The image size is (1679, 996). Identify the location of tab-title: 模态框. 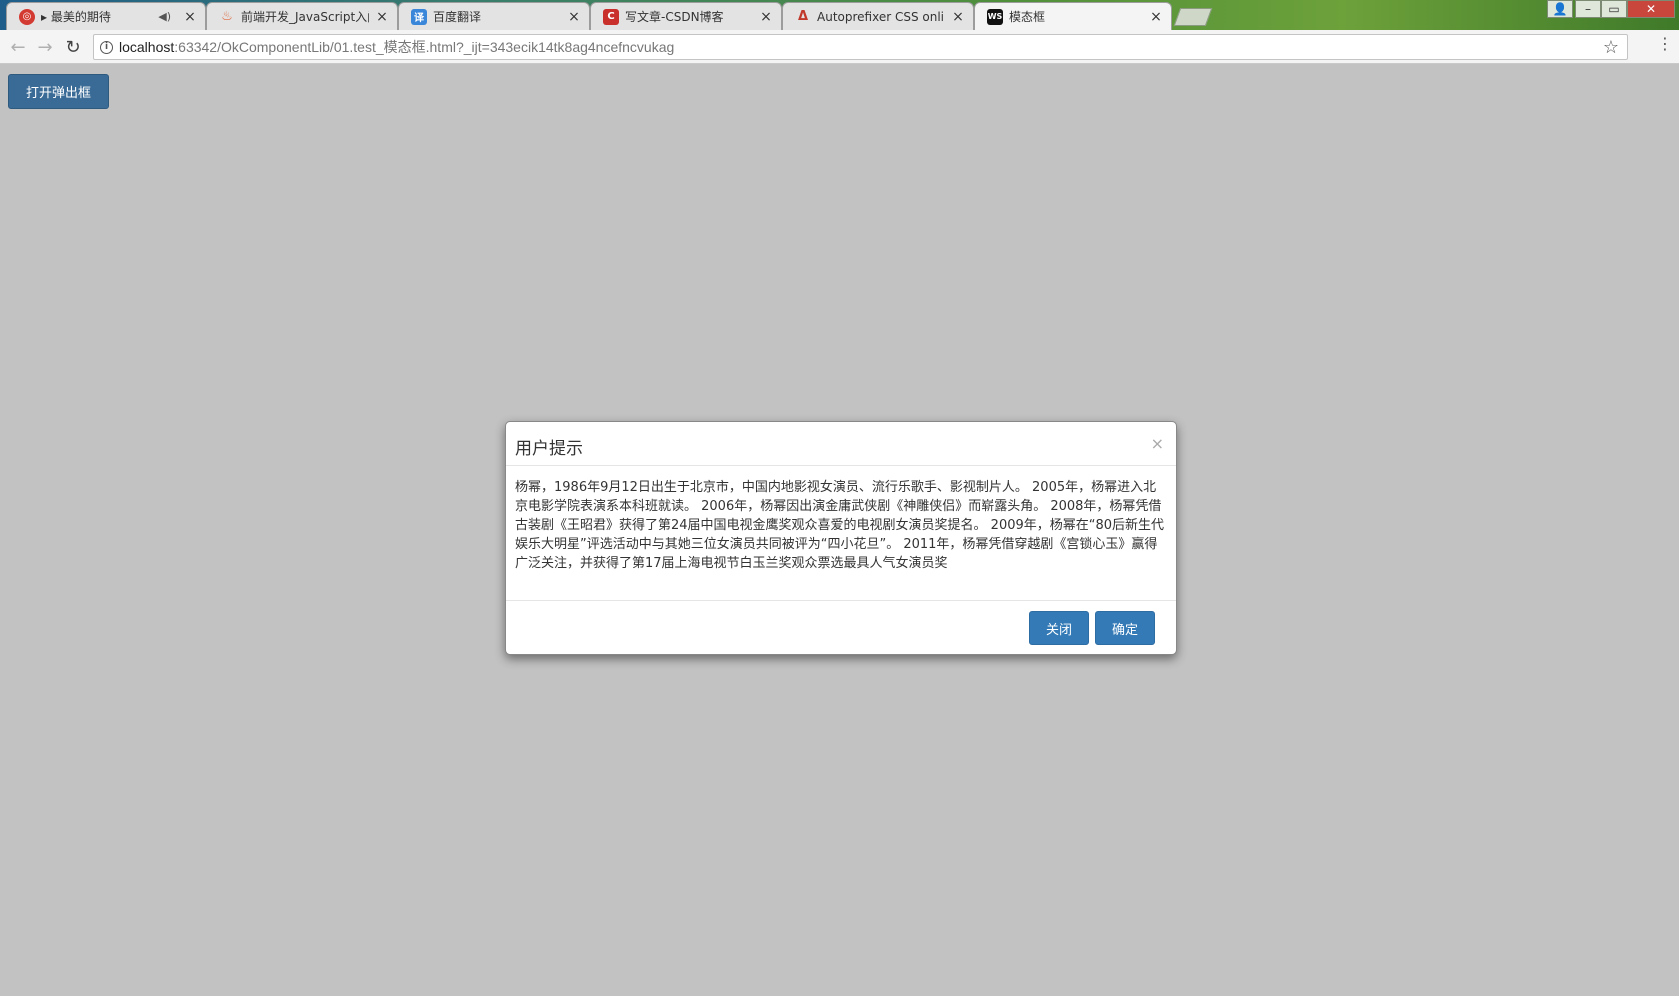
(1027, 17).